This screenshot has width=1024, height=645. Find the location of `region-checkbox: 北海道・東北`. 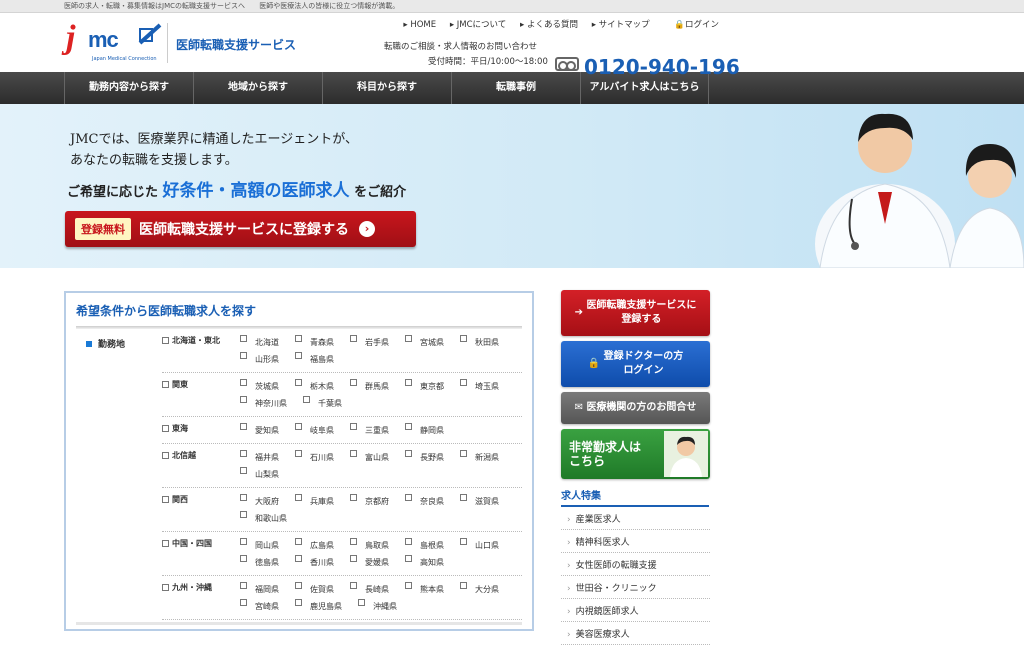

region-checkbox: 北海道・東北 is located at coordinates (201, 352).